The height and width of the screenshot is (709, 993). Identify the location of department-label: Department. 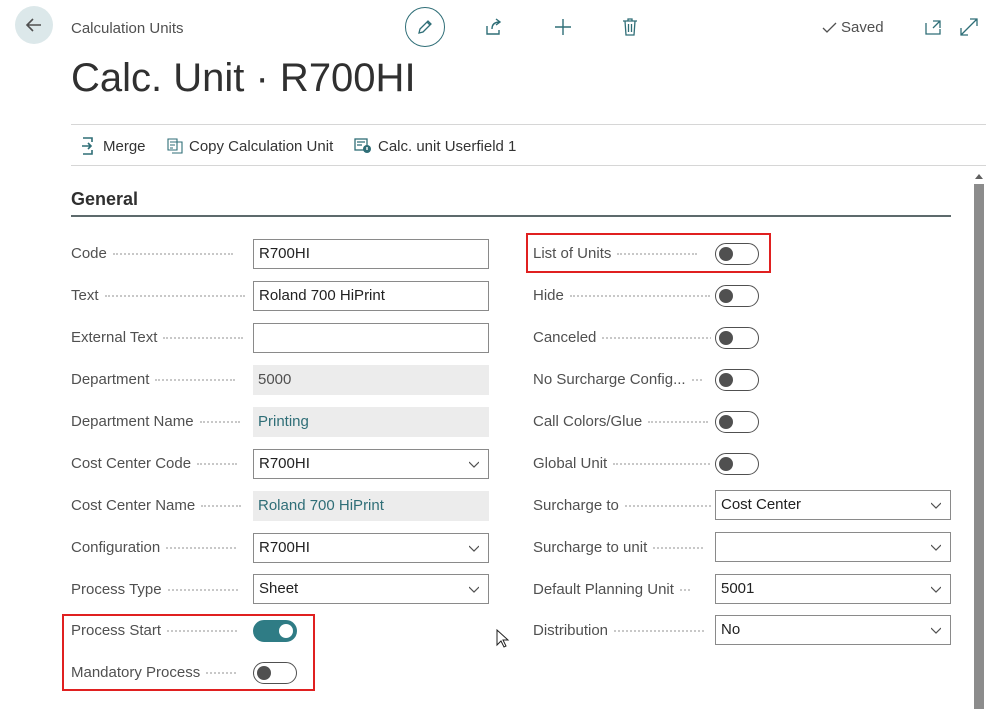
(160, 380).